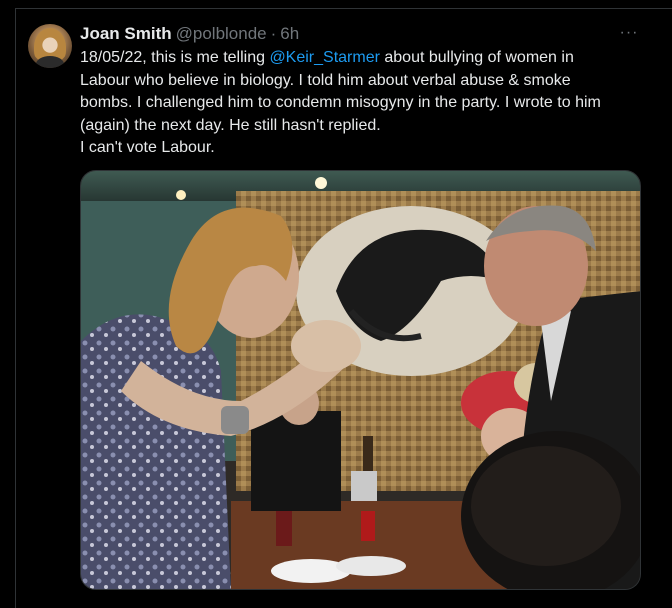 The height and width of the screenshot is (608, 672). What do you see at coordinates (50, 62) in the screenshot?
I see `avatar-shirt` at bounding box center [50, 62].